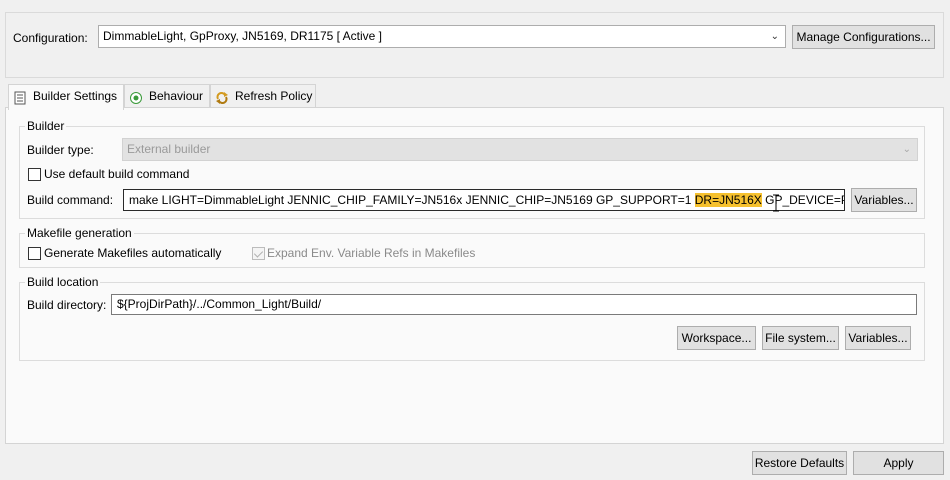 The height and width of the screenshot is (480, 950). I want to click on build-directory-label: Build directory:, so click(67, 305).